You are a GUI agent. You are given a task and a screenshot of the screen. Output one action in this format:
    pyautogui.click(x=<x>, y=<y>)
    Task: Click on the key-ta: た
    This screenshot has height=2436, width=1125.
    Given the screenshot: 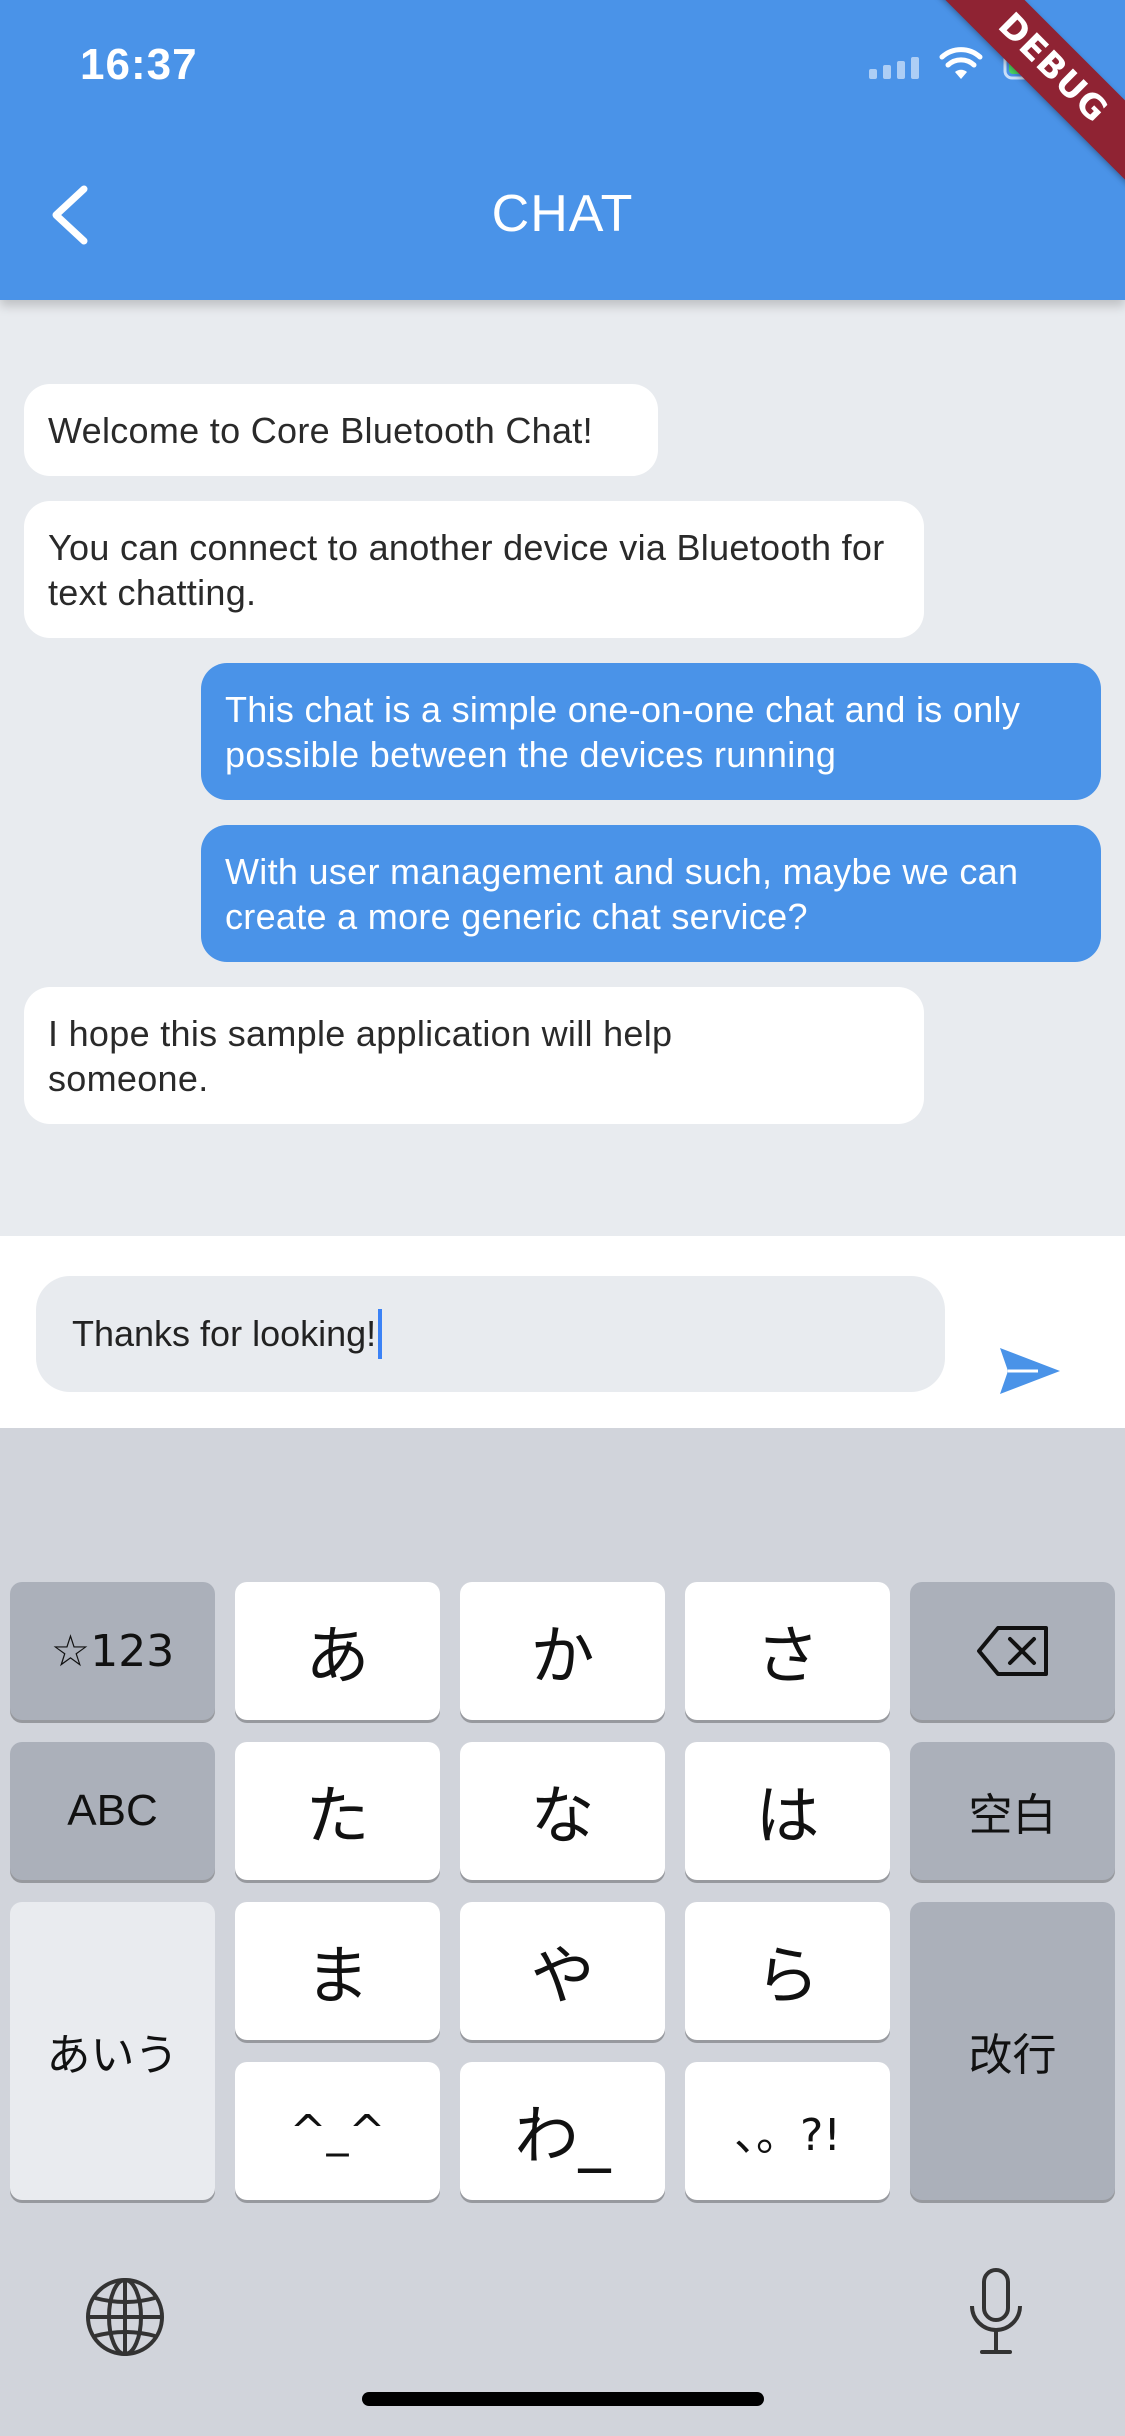 What is the action you would take?
    pyautogui.click(x=337, y=1811)
    